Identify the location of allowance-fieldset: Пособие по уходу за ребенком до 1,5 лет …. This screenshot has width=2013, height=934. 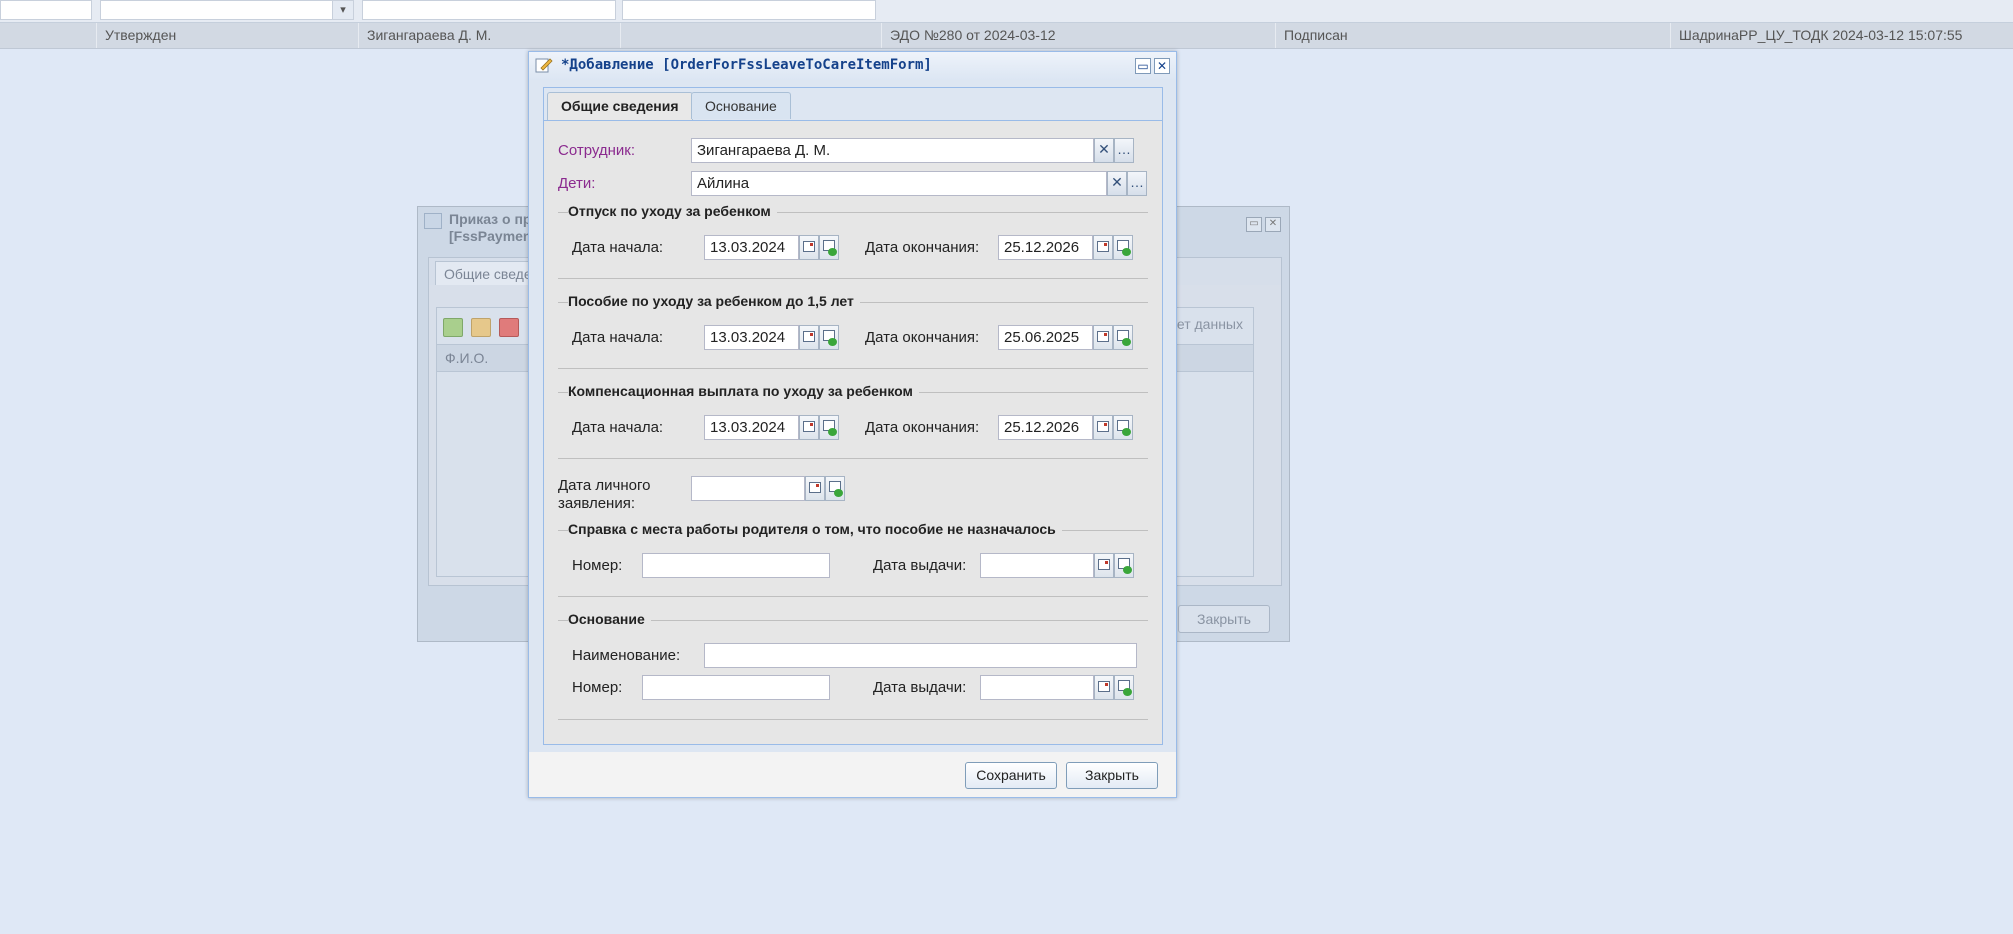
(853, 331).